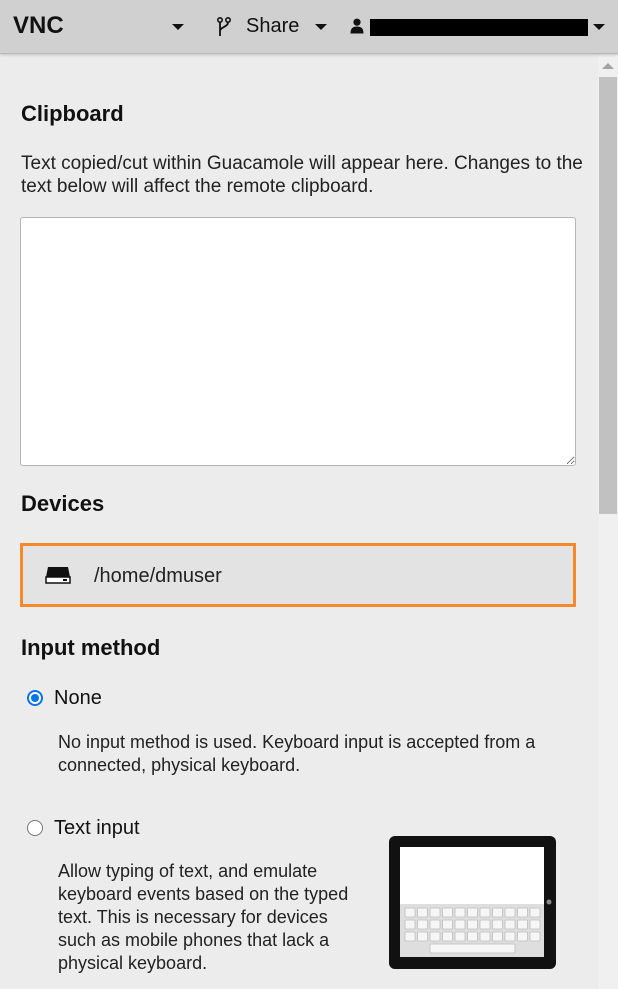 The width and height of the screenshot is (618, 989). I want to click on input-method-heading: Input method, so click(91, 647).